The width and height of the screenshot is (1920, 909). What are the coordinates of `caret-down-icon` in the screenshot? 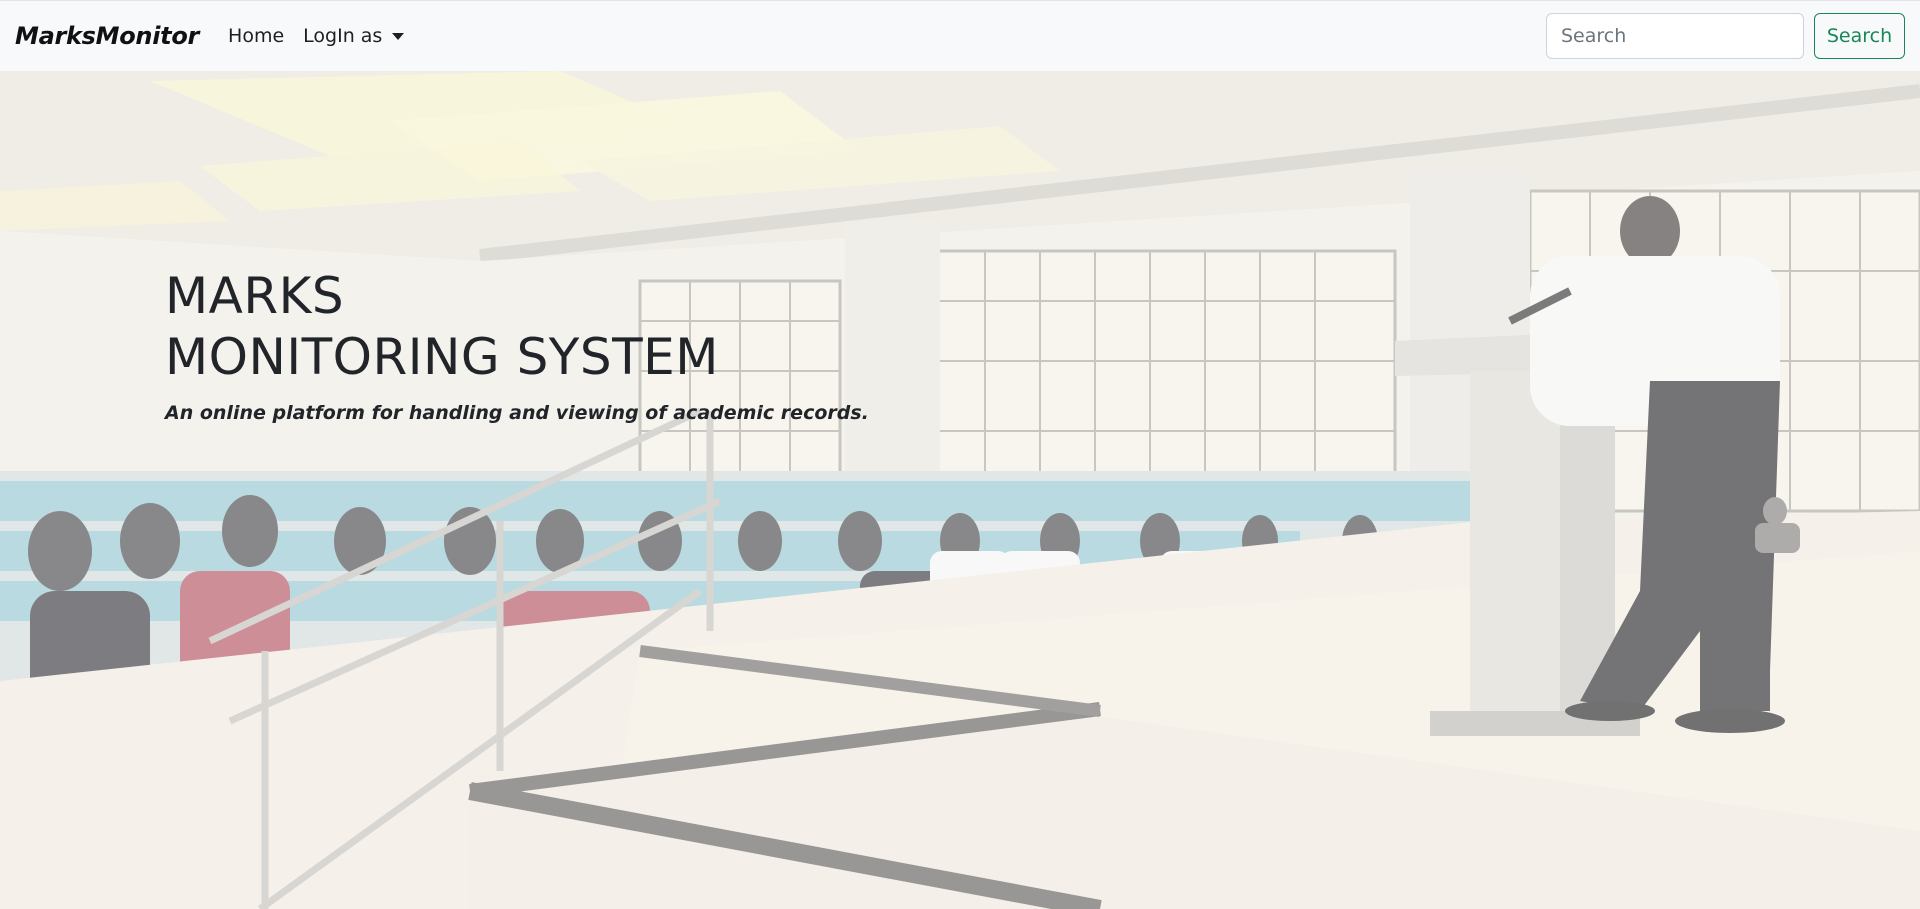 It's located at (398, 36).